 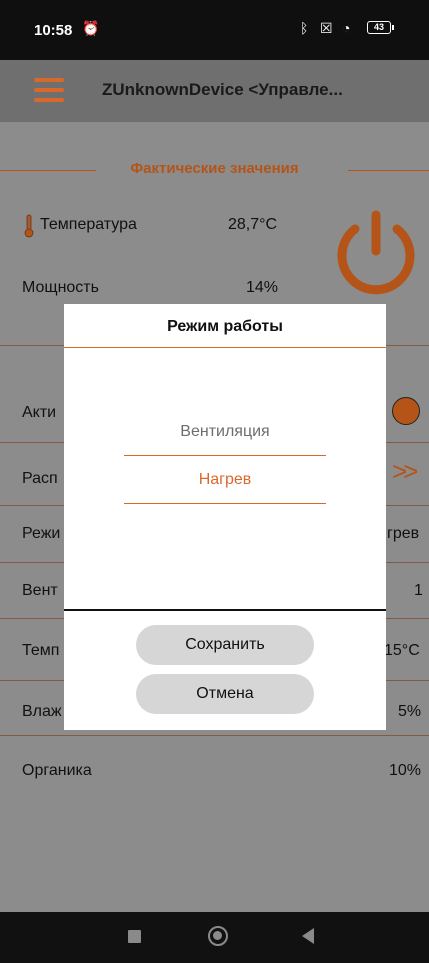 I want to click on dialog-title: Режим работы, so click(x=225, y=326).